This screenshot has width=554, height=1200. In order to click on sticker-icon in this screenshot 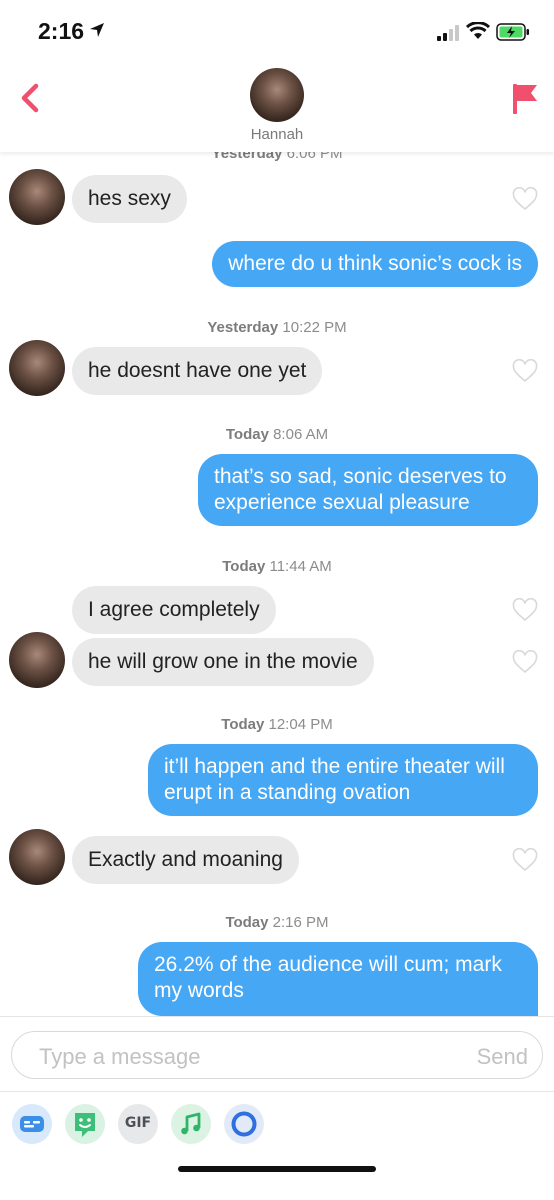, I will do `click(32, 1124)`.